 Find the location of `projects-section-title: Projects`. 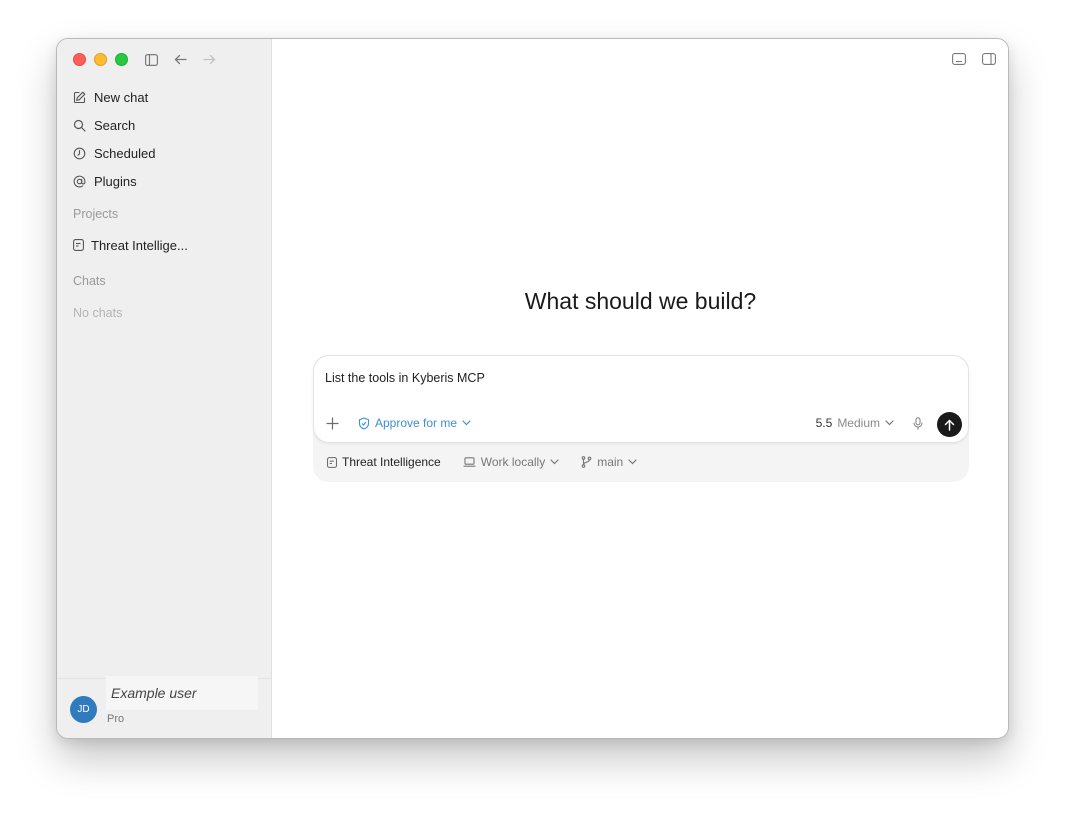

projects-section-title: Projects is located at coordinates (96, 214).